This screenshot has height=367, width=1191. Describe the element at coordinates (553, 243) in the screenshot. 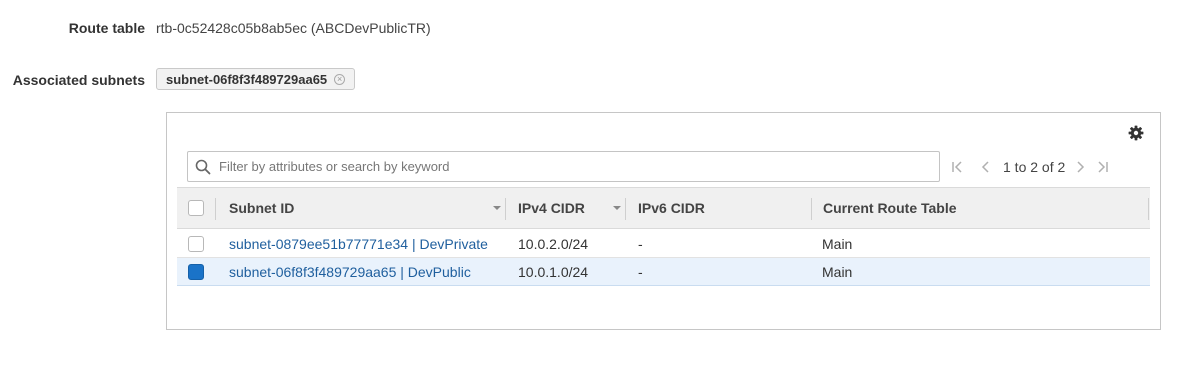

I see `ipv4-cidr-cell: 10.0.2.0/24` at that location.